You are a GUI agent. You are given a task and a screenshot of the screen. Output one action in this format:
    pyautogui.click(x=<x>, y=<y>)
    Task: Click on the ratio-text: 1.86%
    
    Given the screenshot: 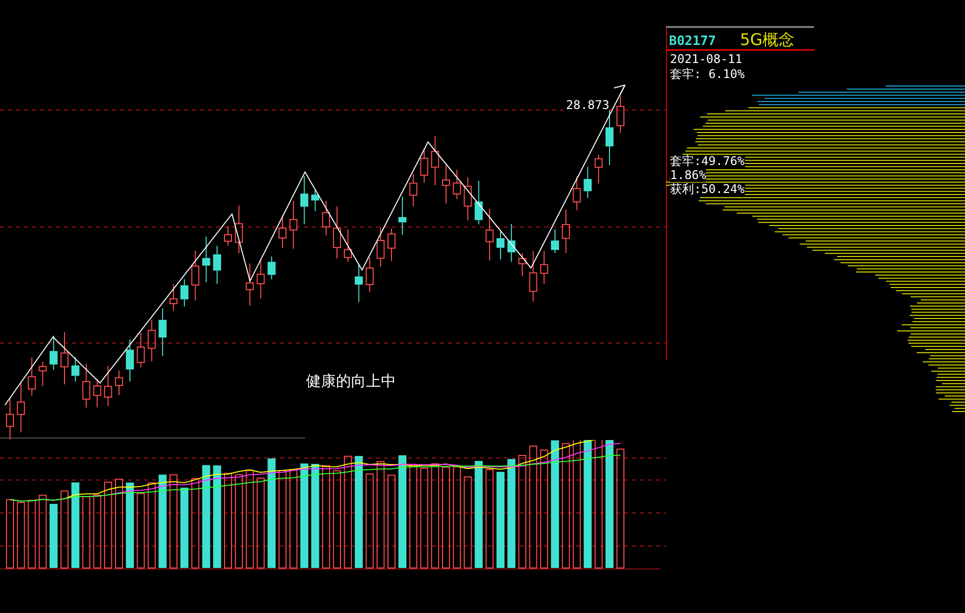 What is the action you would take?
    pyautogui.click(x=688, y=175)
    